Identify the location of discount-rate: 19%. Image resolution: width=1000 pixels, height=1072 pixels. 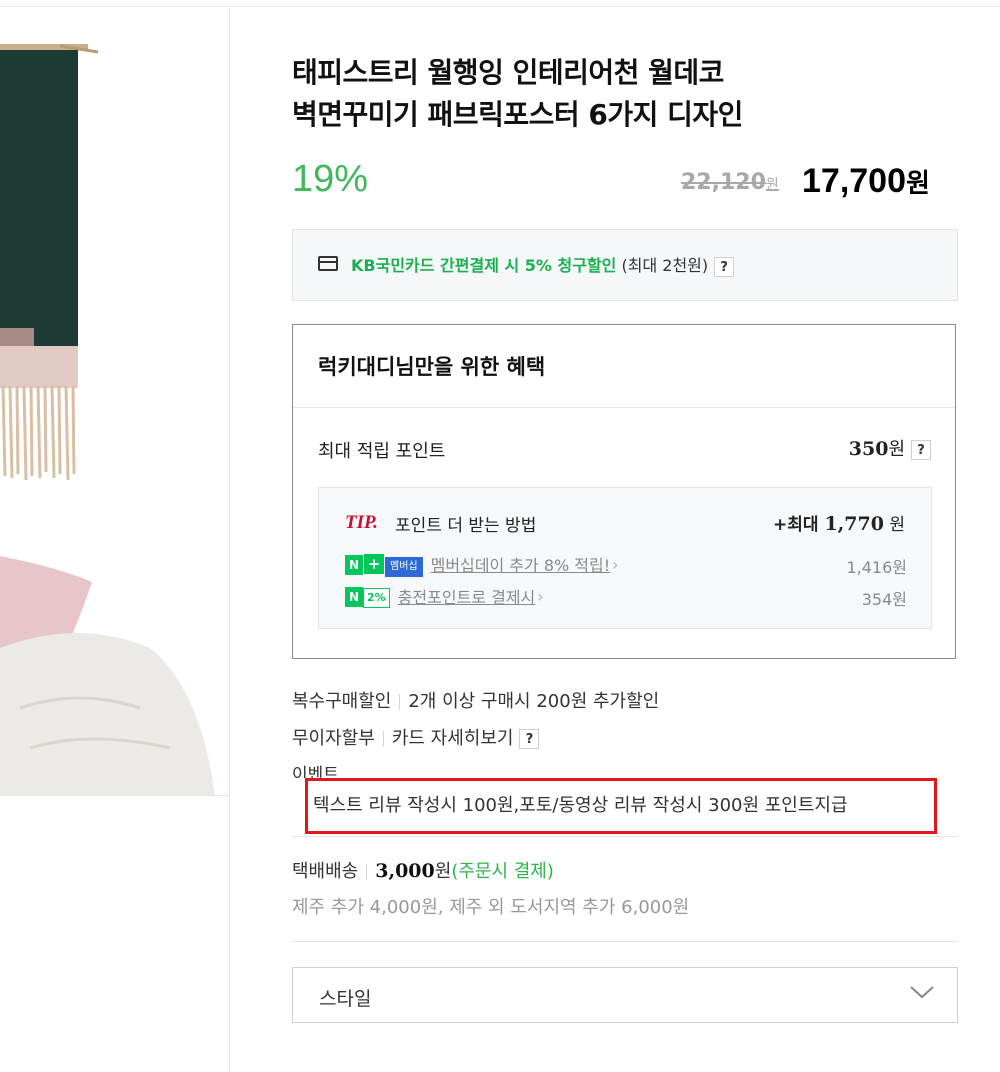
(330, 179).